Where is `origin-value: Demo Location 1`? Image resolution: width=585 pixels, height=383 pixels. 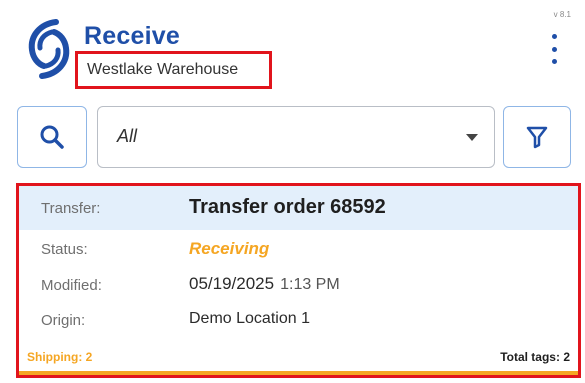
origin-value: Demo Location 1 is located at coordinates (249, 318).